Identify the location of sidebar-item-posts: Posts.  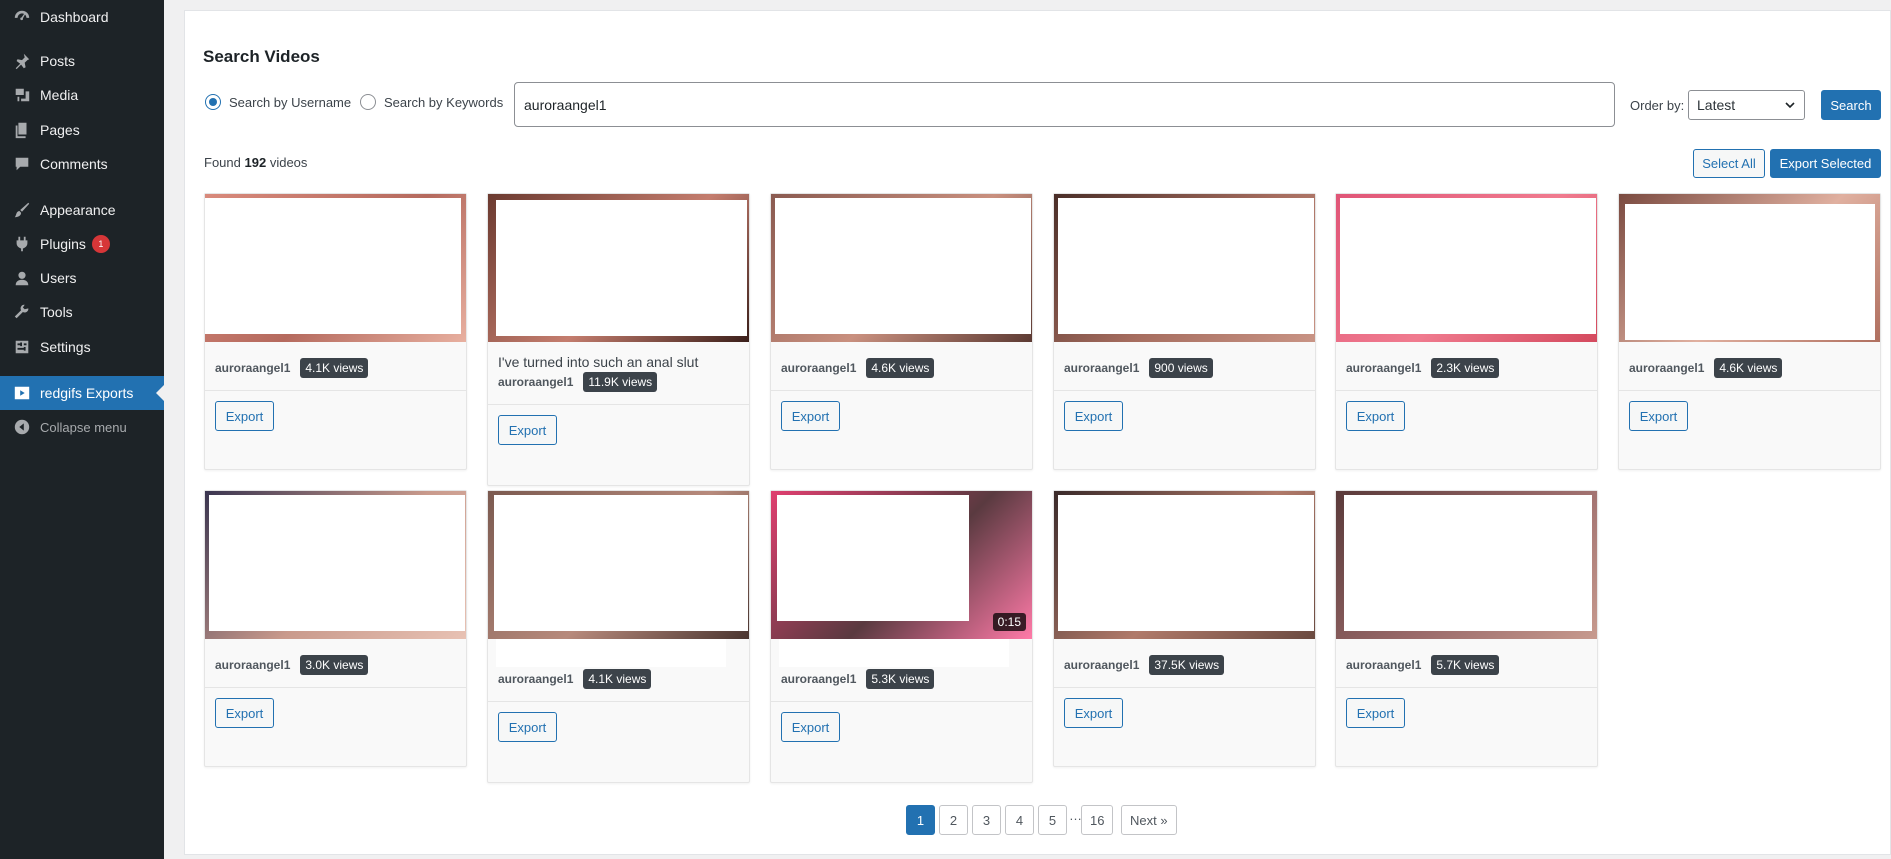
(82, 61).